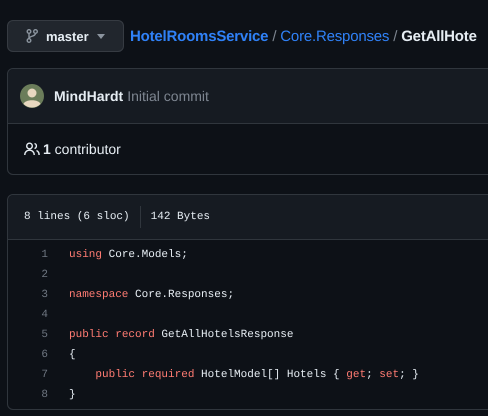 The width and height of the screenshot is (488, 416). What do you see at coordinates (168, 96) in the screenshot?
I see `commit-message: Initial commit` at bounding box center [168, 96].